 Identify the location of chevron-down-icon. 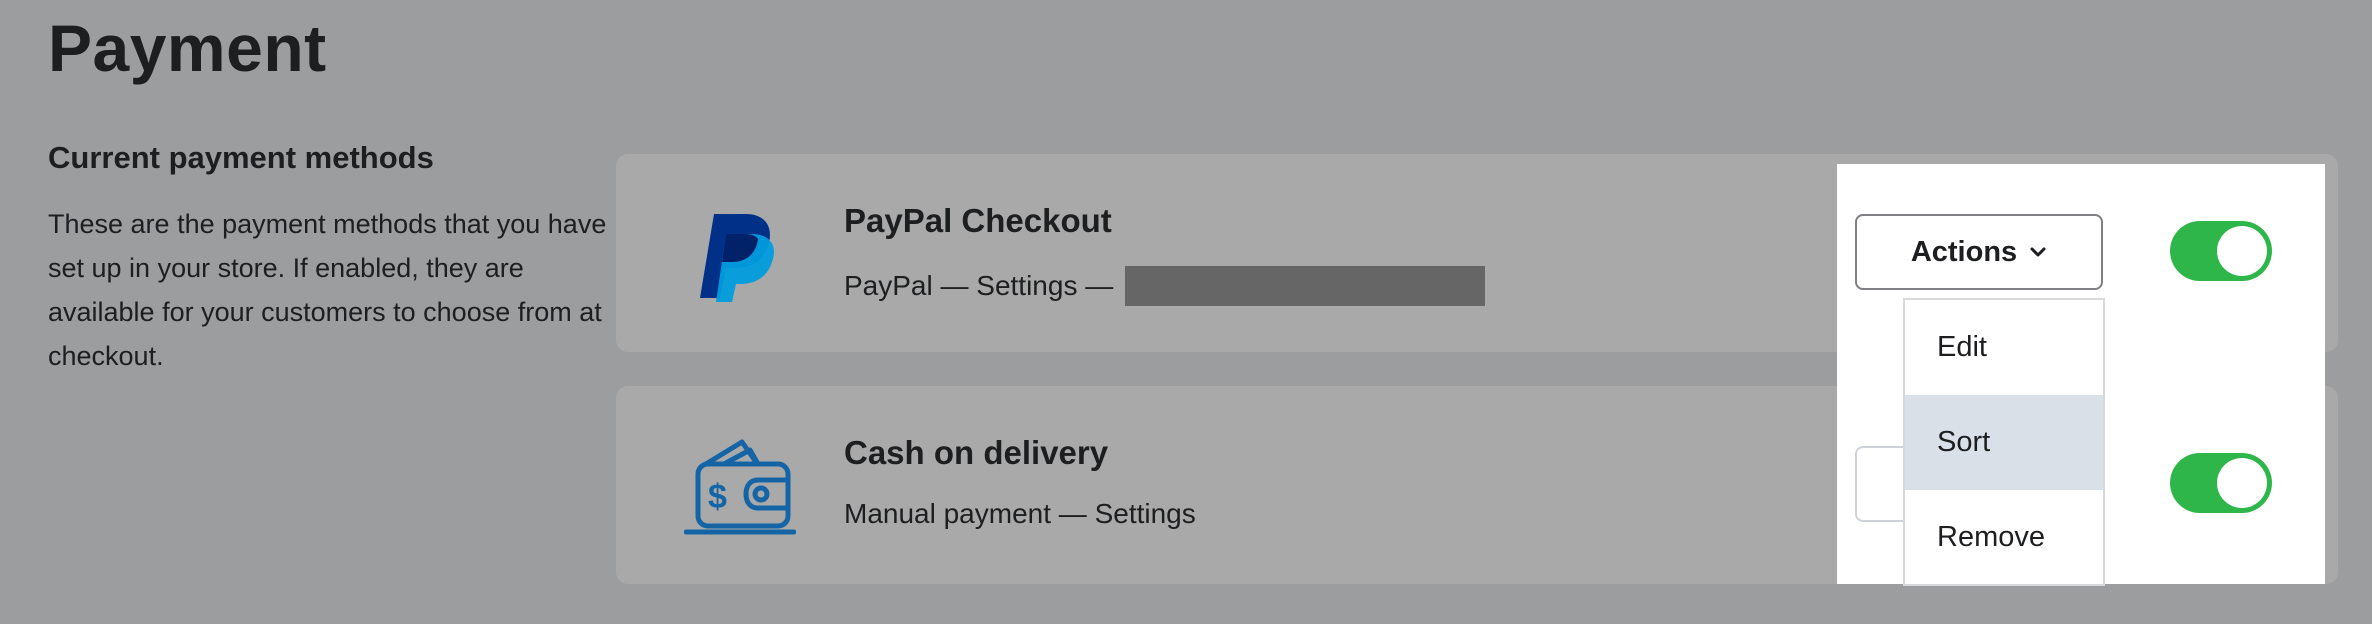
(2038, 252).